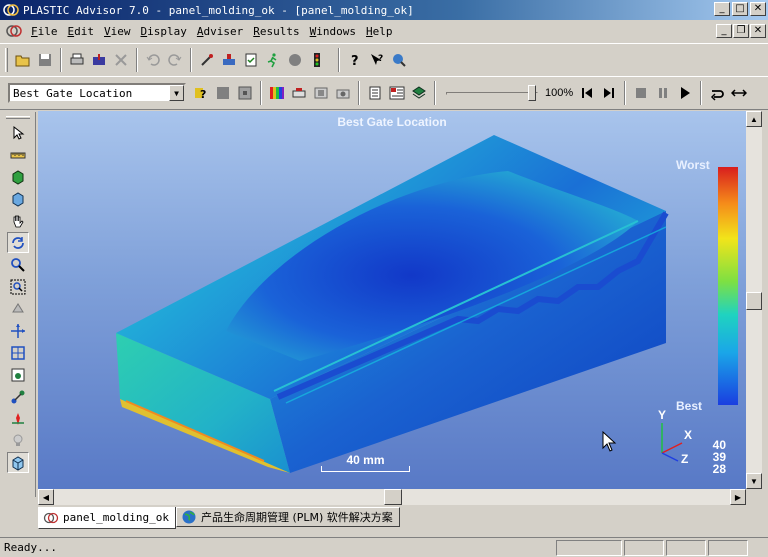 The height and width of the screenshot is (557, 768). I want to click on menu-results: Results, so click(276, 31).